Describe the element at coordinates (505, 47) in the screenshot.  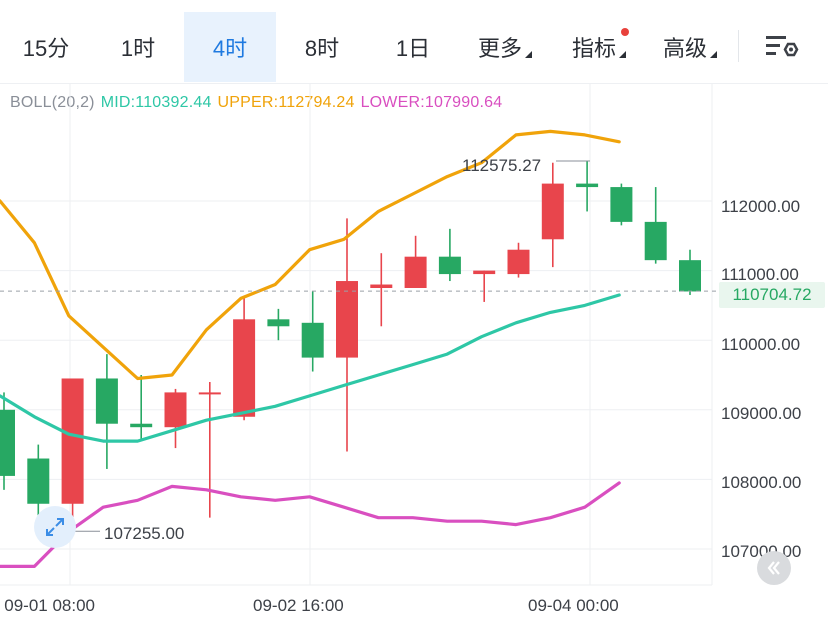
I see `tab-more-menu: 更多` at that location.